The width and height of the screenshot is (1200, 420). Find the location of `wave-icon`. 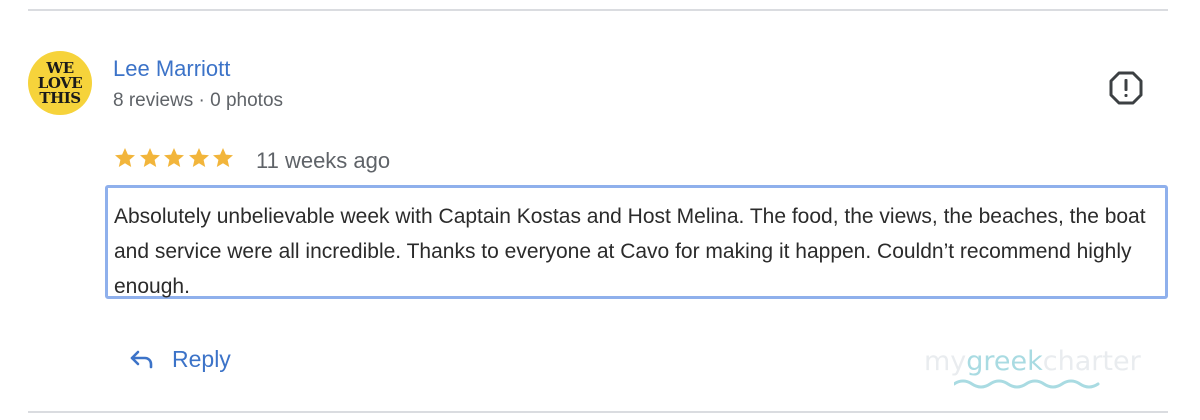

wave-icon is located at coordinates (1027, 384).